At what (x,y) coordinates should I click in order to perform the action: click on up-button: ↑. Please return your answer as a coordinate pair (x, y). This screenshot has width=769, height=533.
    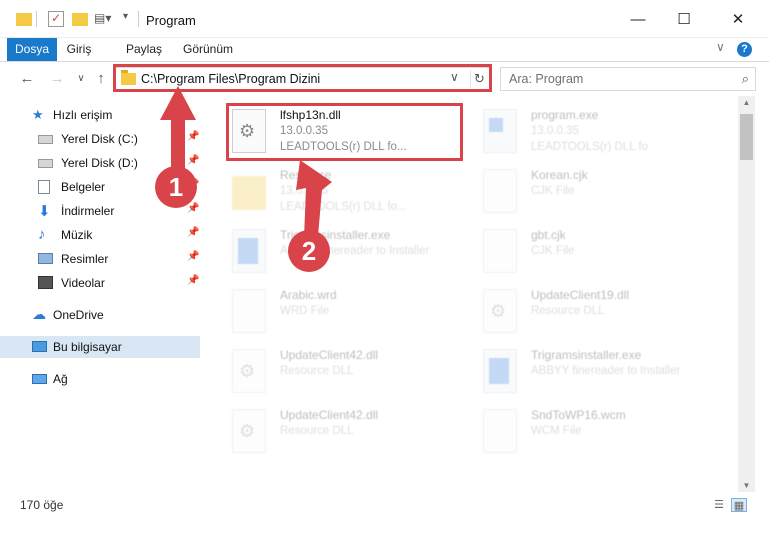
    Looking at the image, I should click on (101, 79).